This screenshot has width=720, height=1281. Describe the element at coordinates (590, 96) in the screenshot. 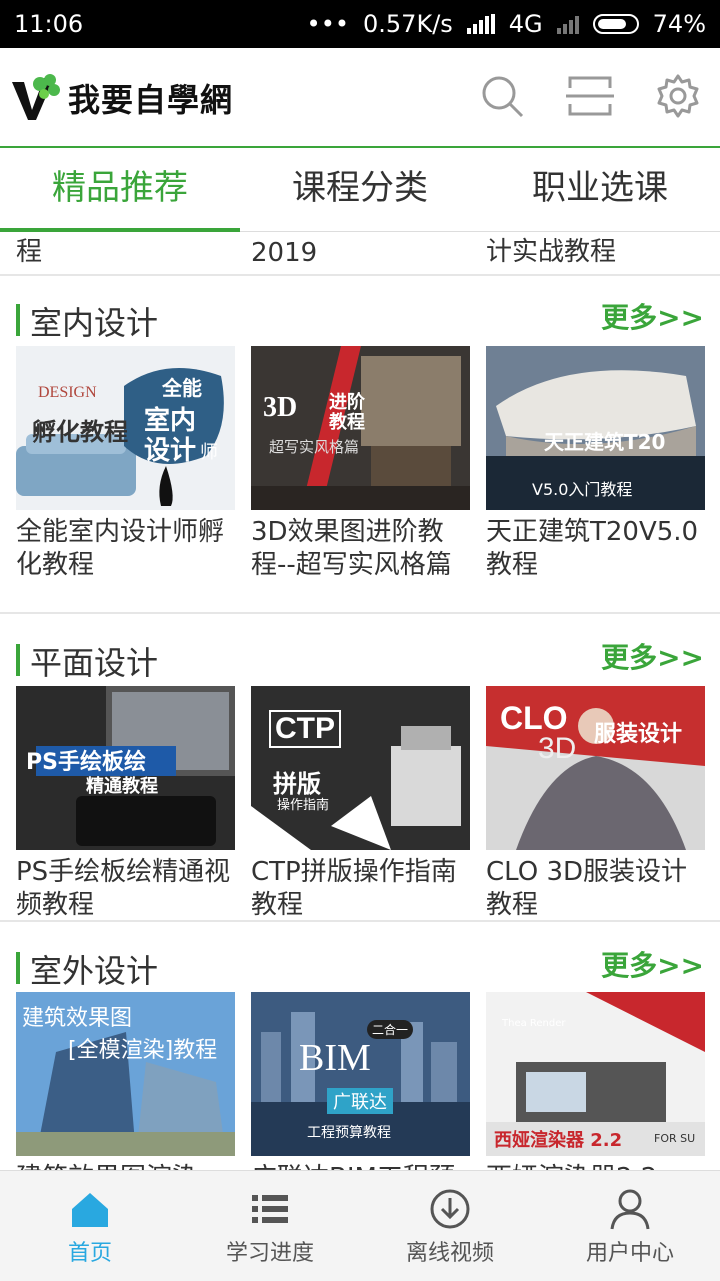

I see `scan-icon` at that location.